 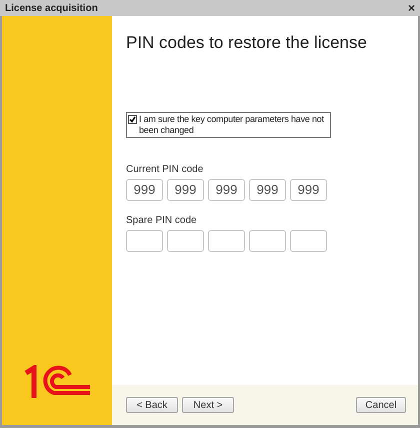 What do you see at coordinates (152, 405) in the screenshot?
I see `back-button: < Back` at bounding box center [152, 405].